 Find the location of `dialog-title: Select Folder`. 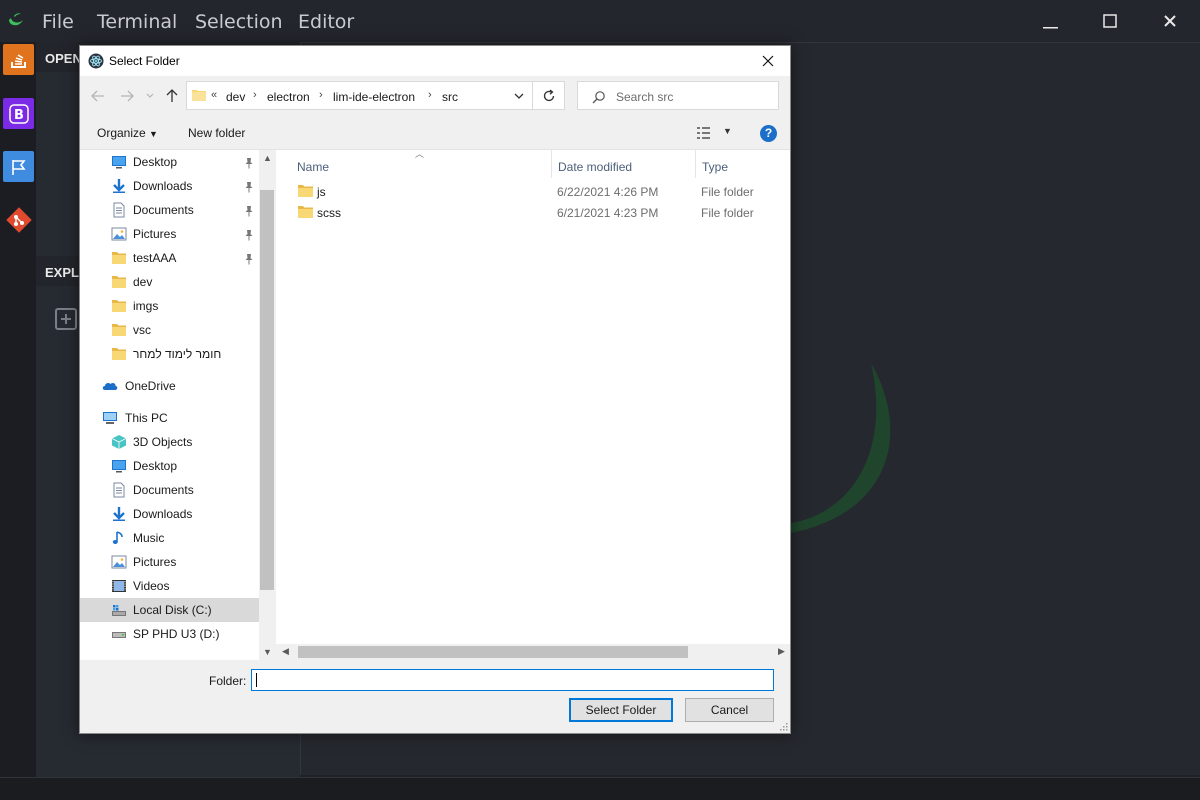

dialog-title: Select Folder is located at coordinates (144, 61).